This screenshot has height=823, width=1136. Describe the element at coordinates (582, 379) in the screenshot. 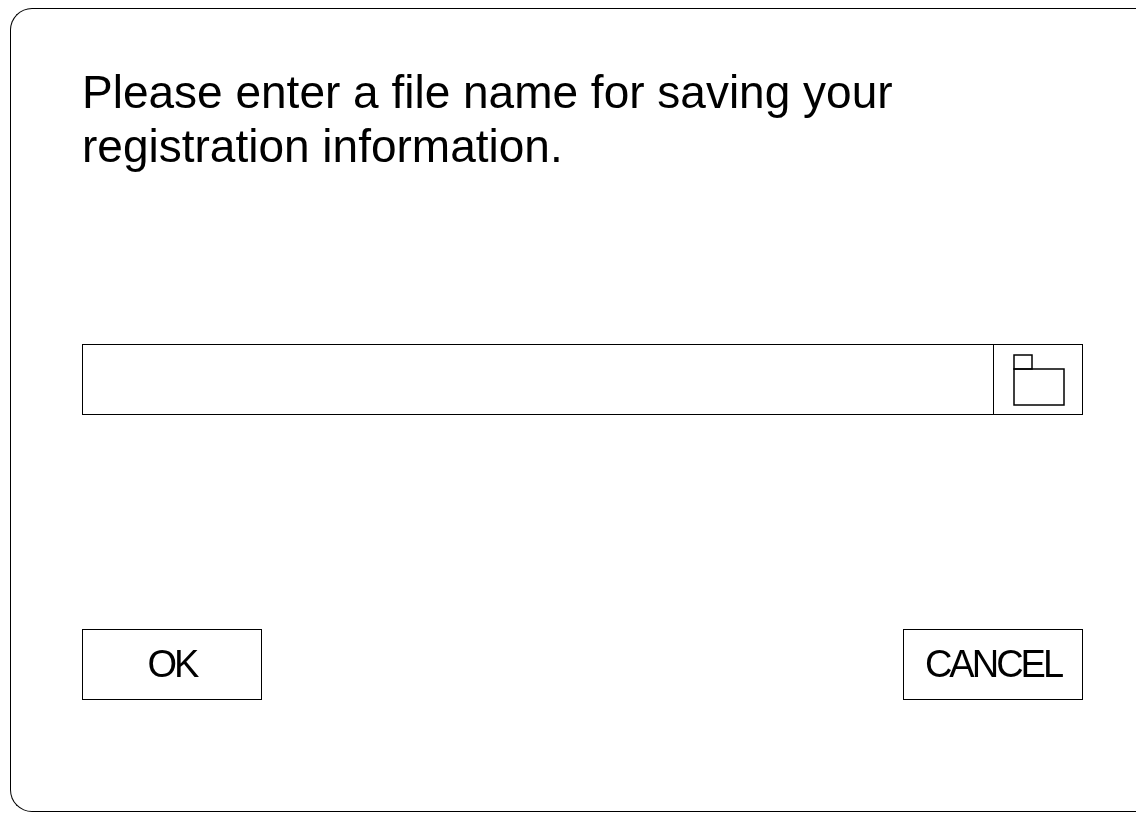

I see `file-name-field` at that location.